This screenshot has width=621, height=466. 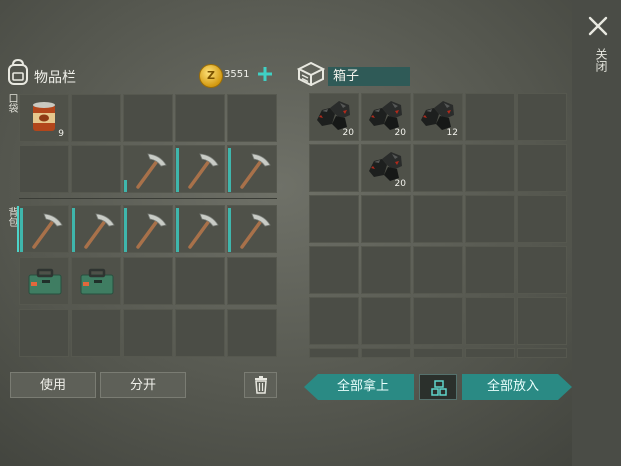 I want to click on chest-slot: 12, so click(x=438, y=117).